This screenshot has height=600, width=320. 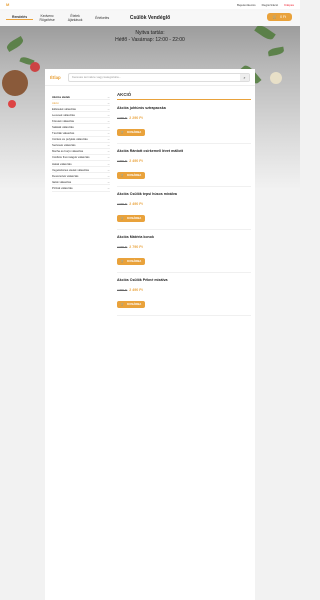 What do you see at coordinates (150, 40) in the screenshot?
I see `hours-range: Hétfő - Vasárnap: 12:00 - 22:00` at bounding box center [150, 40].